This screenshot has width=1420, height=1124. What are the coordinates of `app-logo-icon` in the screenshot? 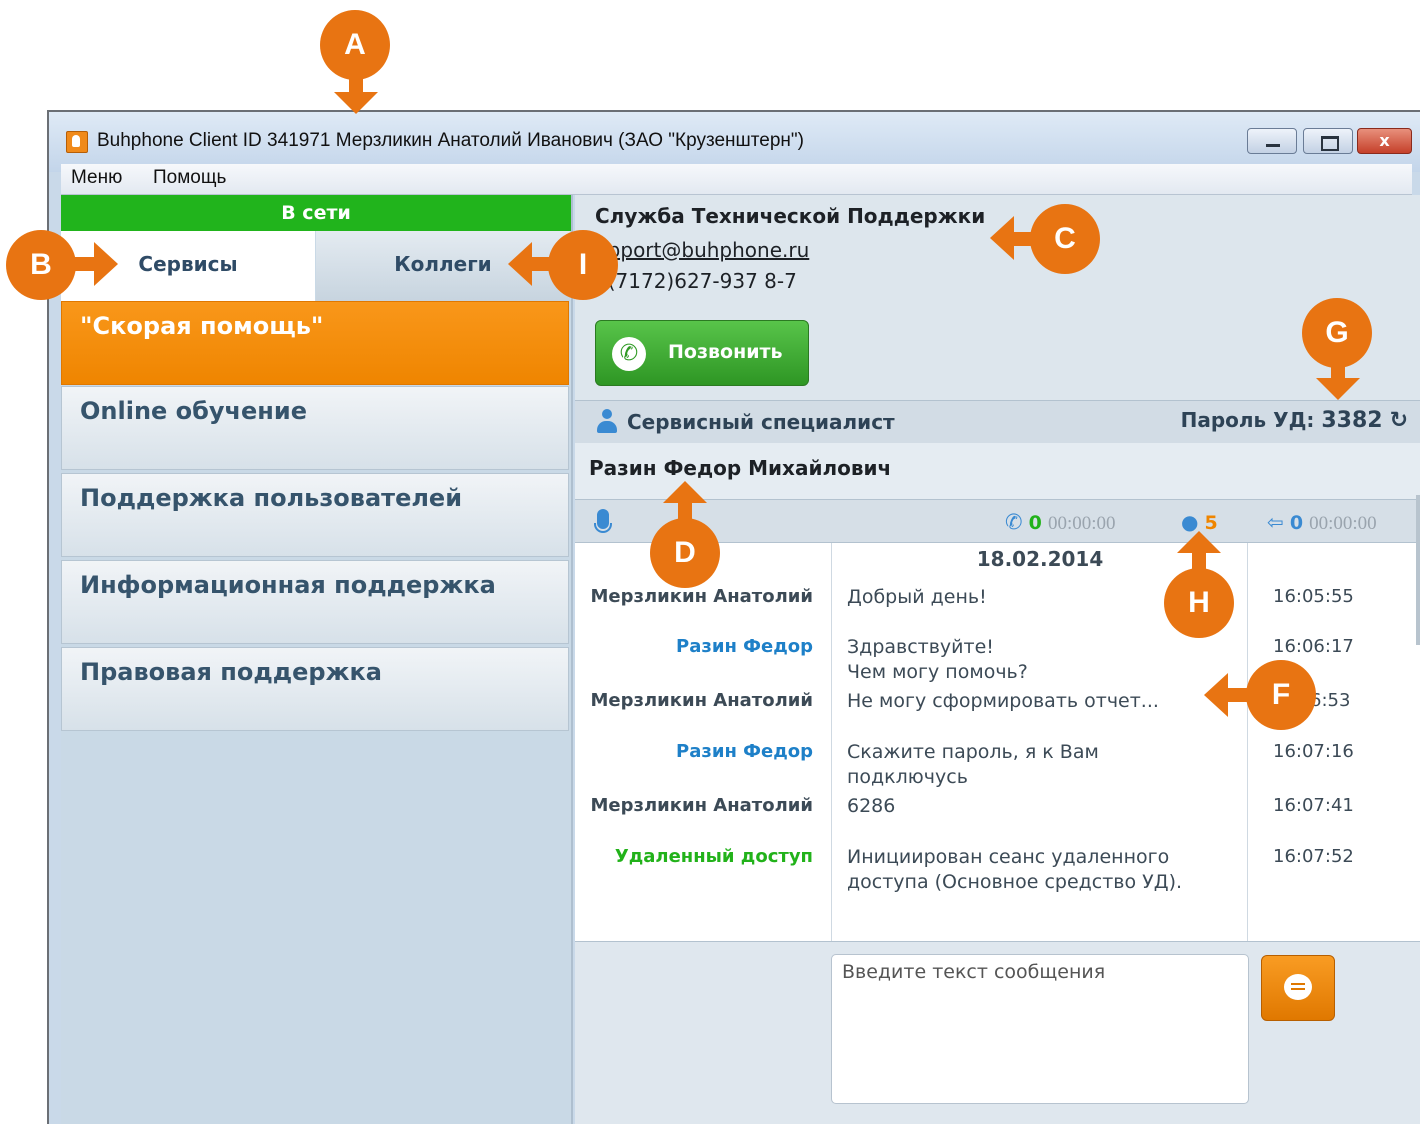 It's located at (77, 142).